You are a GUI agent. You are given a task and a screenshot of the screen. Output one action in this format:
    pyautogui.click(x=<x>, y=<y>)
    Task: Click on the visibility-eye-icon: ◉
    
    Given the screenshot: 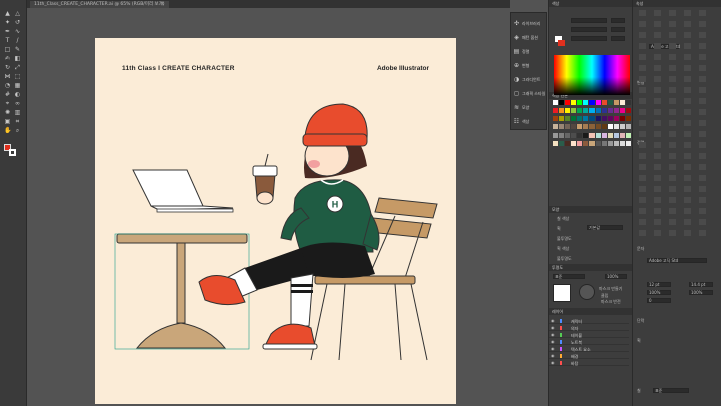 What is the action you would take?
    pyautogui.click(x=553, y=355)
    